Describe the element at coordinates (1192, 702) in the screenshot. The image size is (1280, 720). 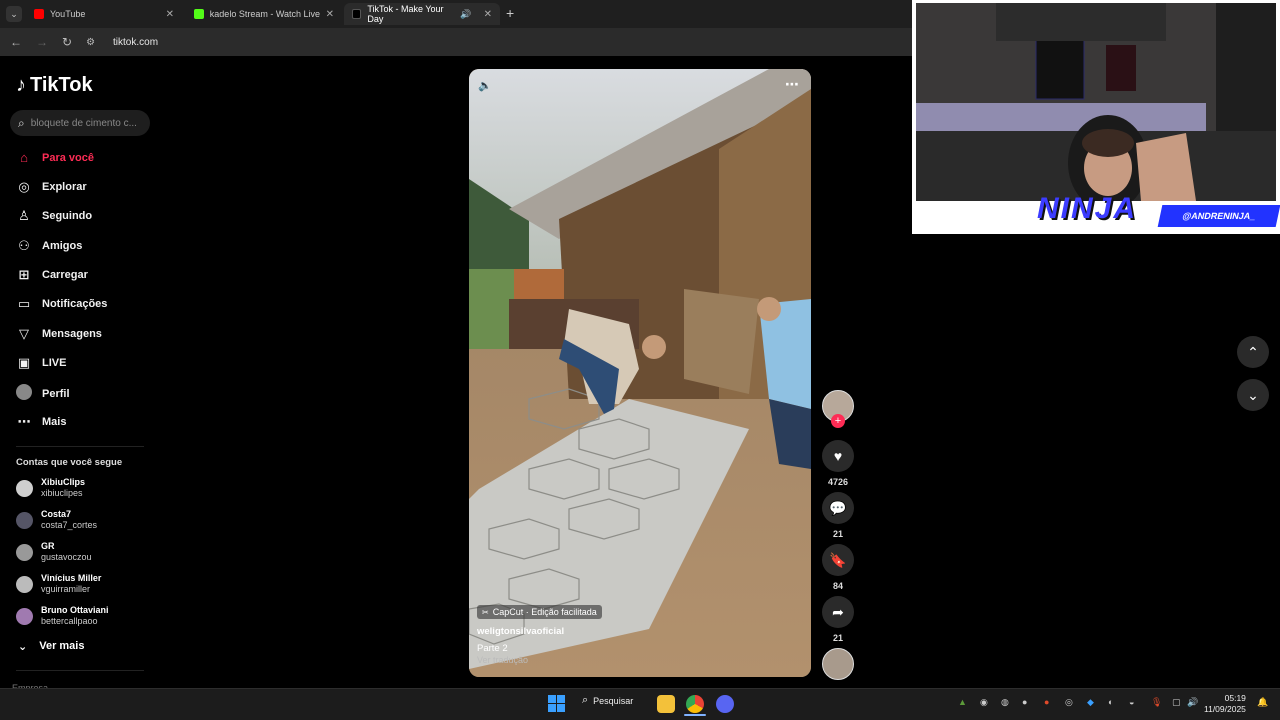
I see `volume-icon: 🔊` at that location.